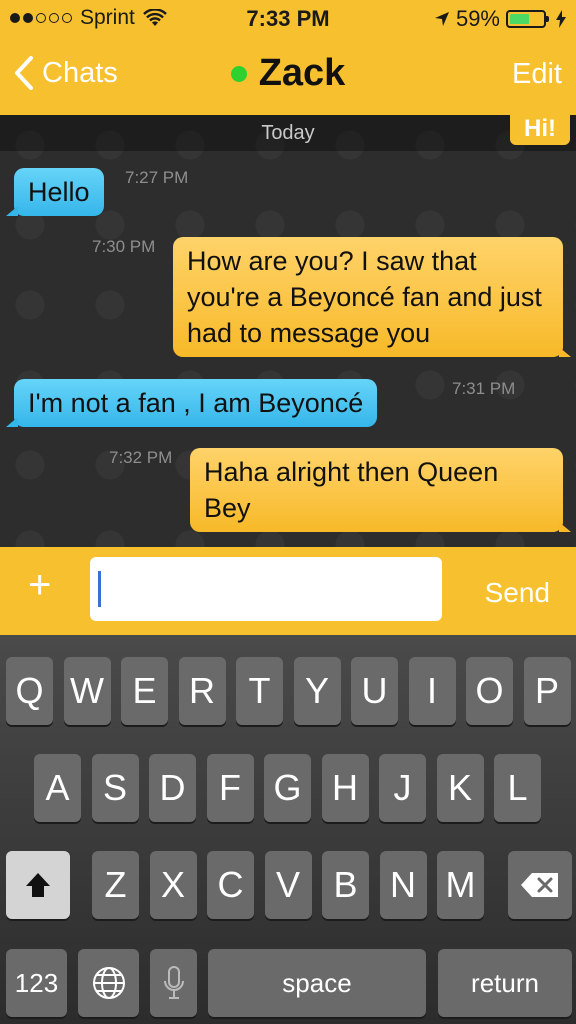  Describe the element at coordinates (230, 788) in the screenshot. I see `key-f: F` at that location.